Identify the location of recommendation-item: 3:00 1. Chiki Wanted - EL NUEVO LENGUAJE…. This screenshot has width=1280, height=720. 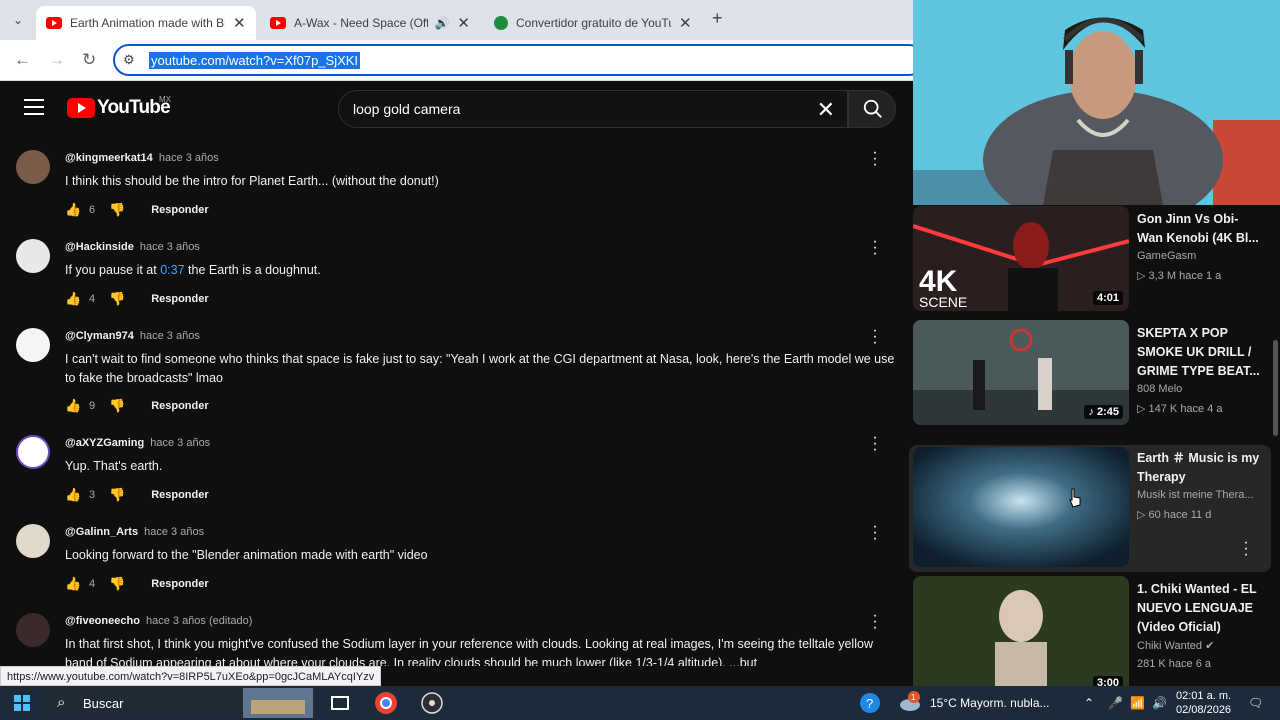
(1090, 631).